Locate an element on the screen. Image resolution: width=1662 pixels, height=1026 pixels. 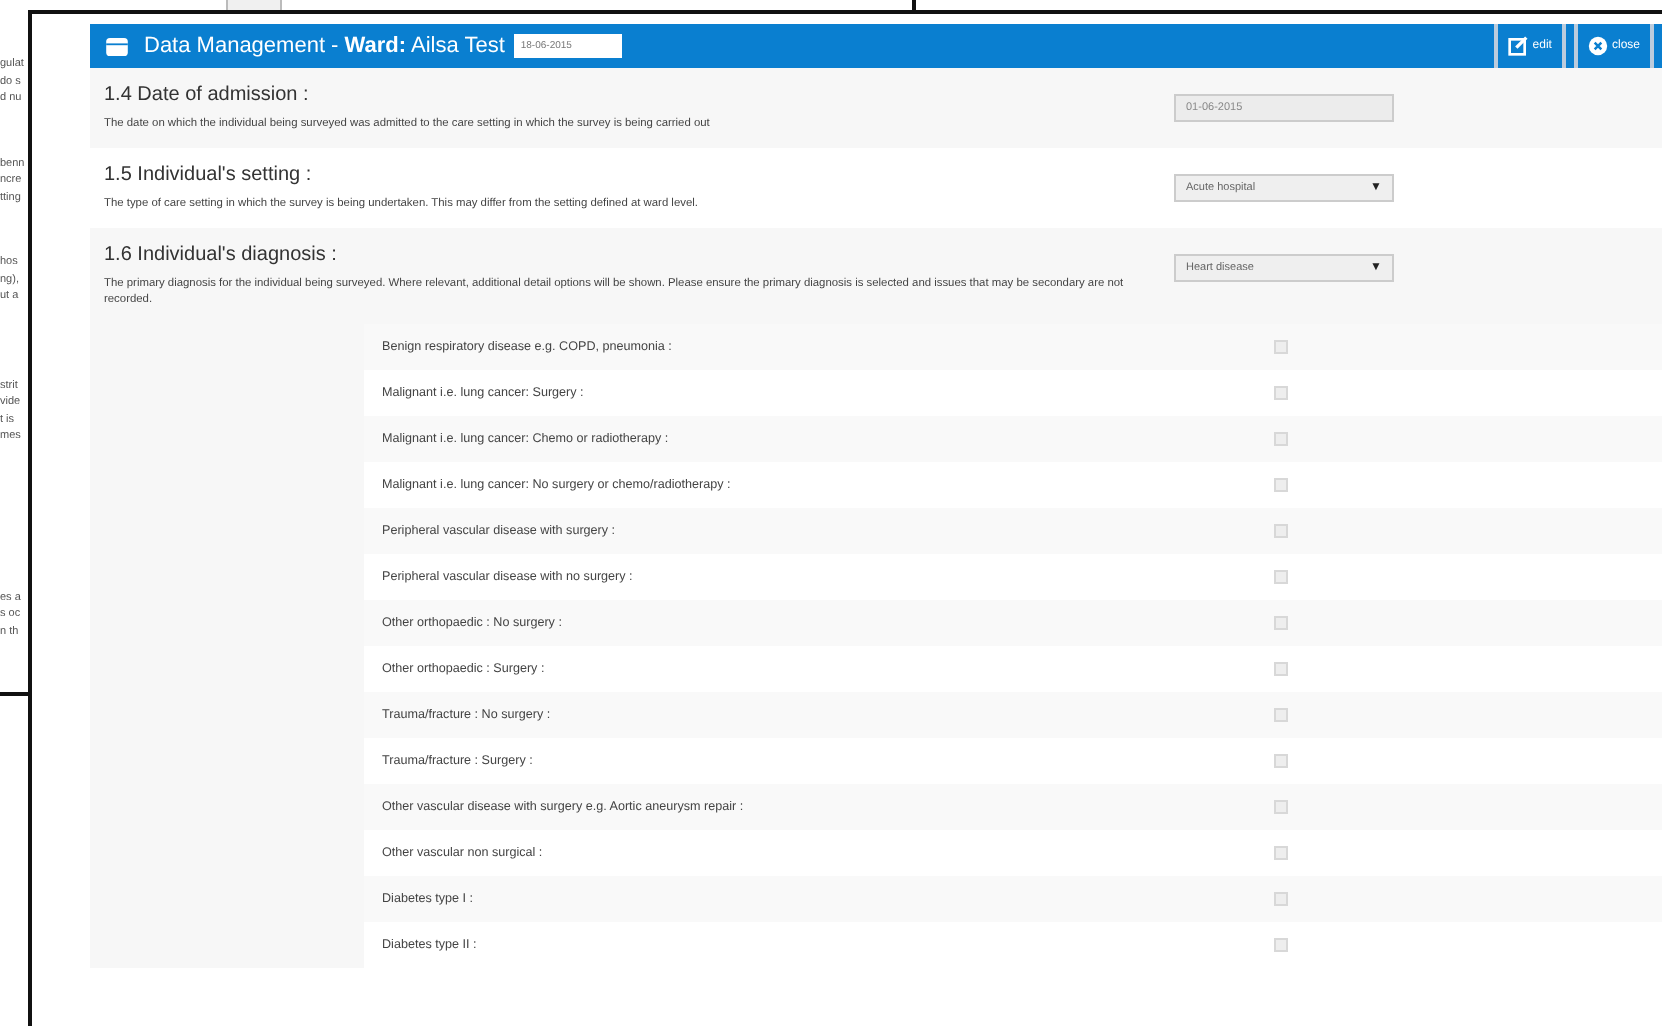
question-title: 1.4 Date of admission : is located at coordinates (207, 95).